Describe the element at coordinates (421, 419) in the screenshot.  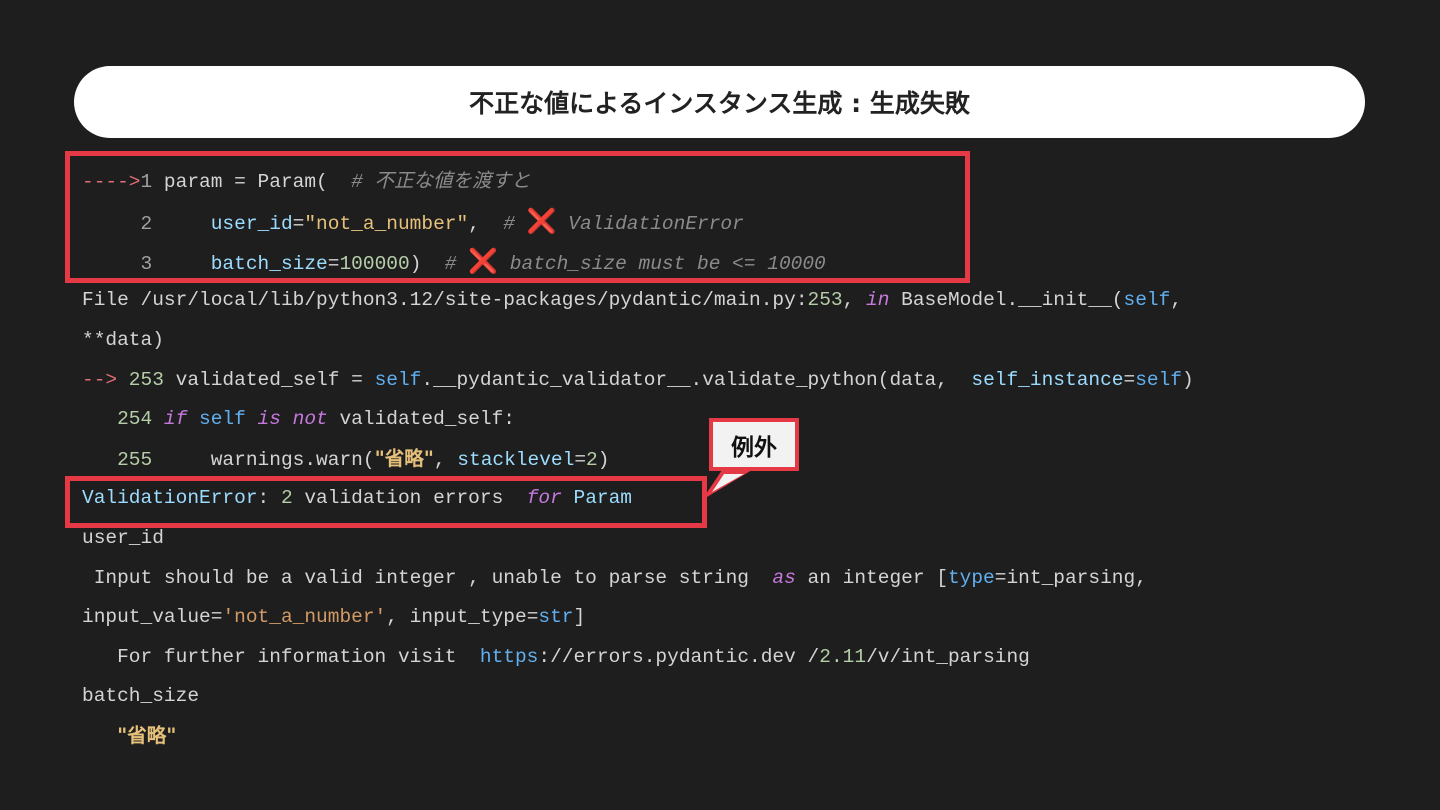
I see `code-text: validated_self:` at that location.